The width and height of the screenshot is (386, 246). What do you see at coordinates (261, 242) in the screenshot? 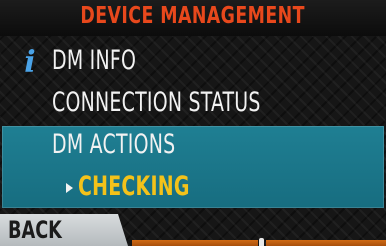
I see `softkey-divider` at bounding box center [261, 242].